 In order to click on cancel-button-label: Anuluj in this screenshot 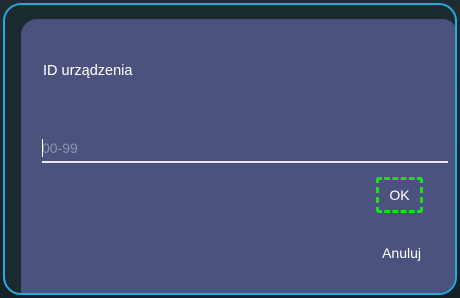, I will do `click(401, 253)`.